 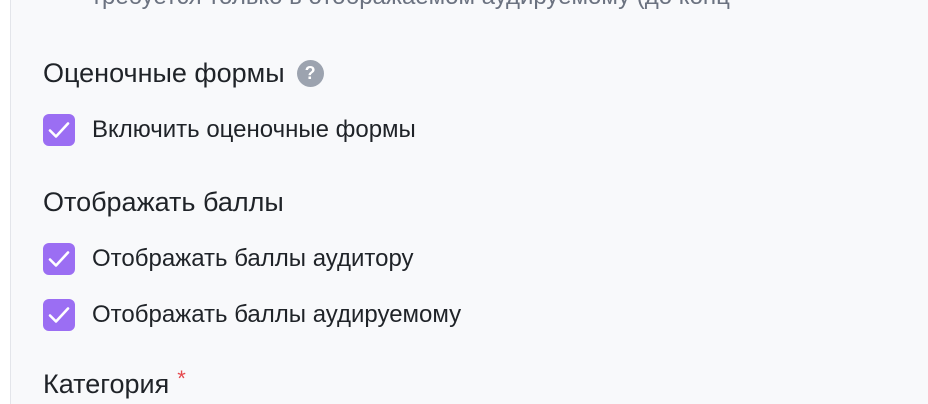 What do you see at coordinates (254, 129) in the screenshot?
I see `enable-forms-label: Включить оценочные формы` at bounding box center [254, 129].